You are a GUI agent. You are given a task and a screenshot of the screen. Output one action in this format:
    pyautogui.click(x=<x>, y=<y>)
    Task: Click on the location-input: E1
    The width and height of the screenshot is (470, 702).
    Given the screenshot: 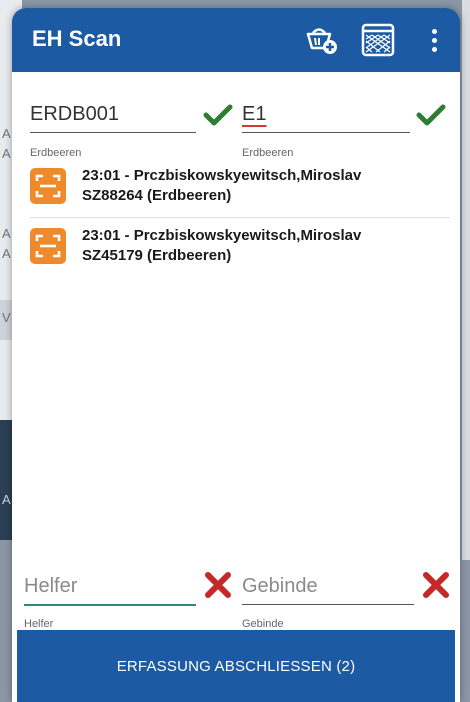 What is the action you would take?
    pyautogui.click(x=326, y=114)
    